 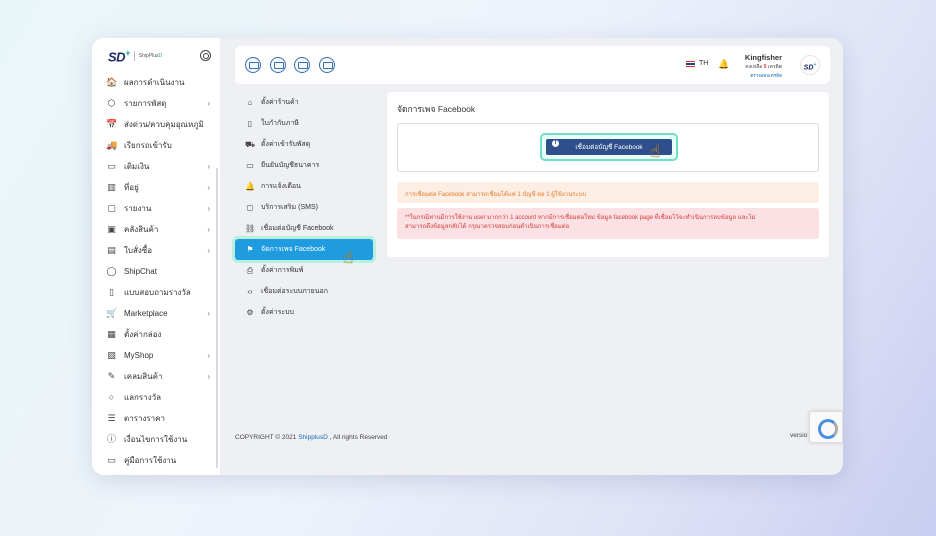 I want to click on sidebar-item: ○ แลกรางวัล, so click(x=156, y=397).